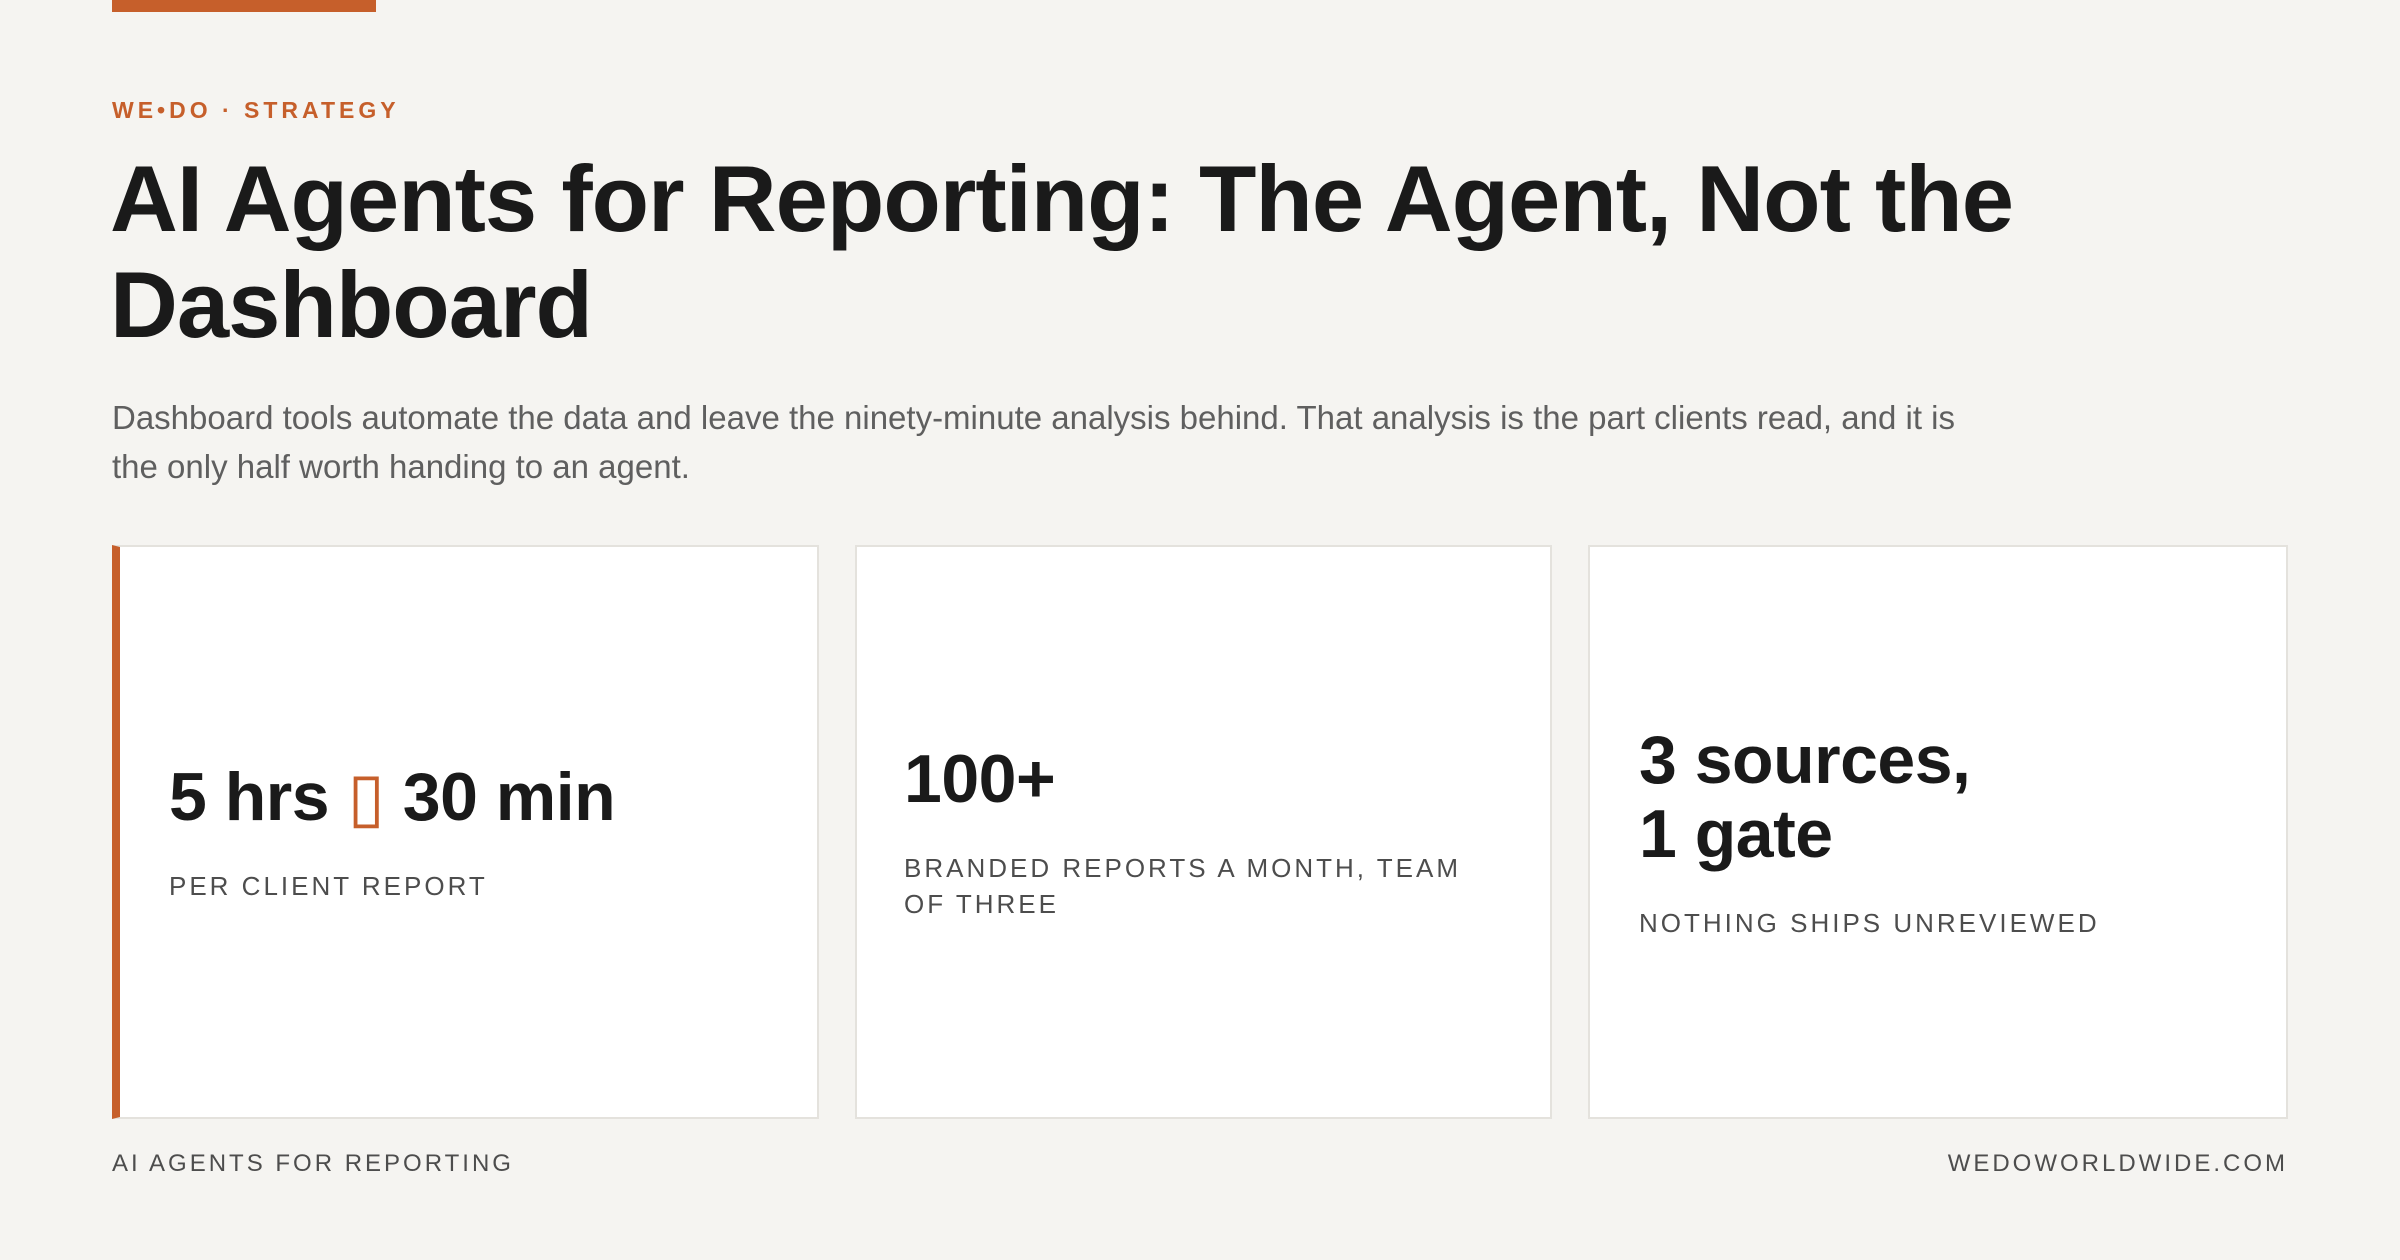  What do you see at coordinates (256, 110) in the screenshot?
I see `eyebrow-label: WE•DO · STRATEGY` at bounding box center [256, 110].